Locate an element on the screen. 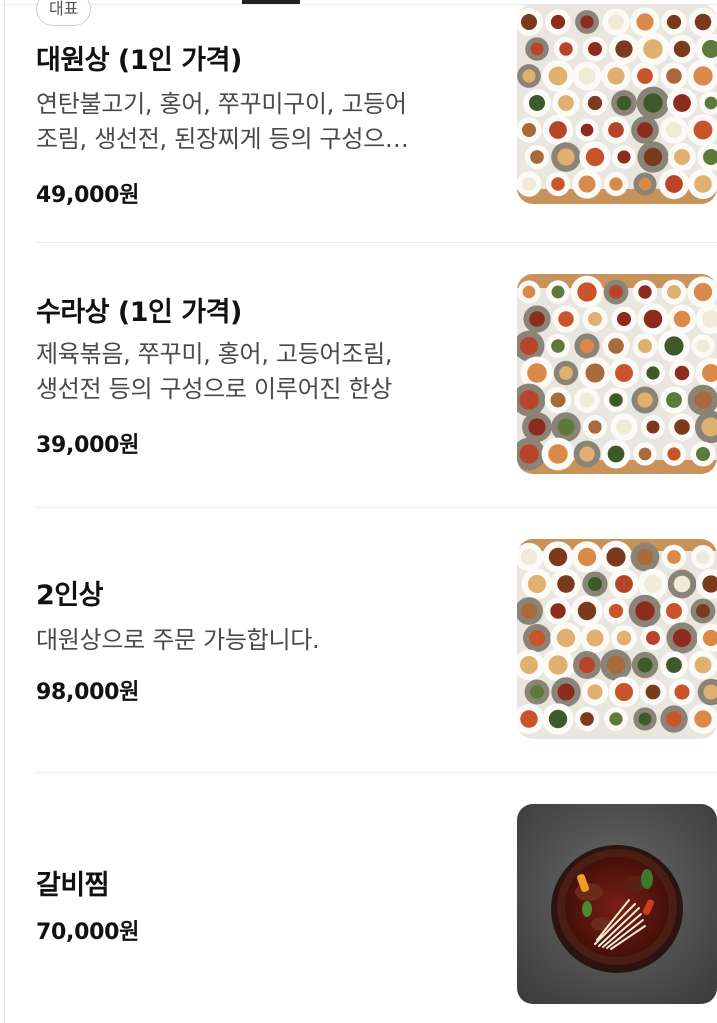  menu-item-price: 70,000원 is located at coordinates (88, 932).